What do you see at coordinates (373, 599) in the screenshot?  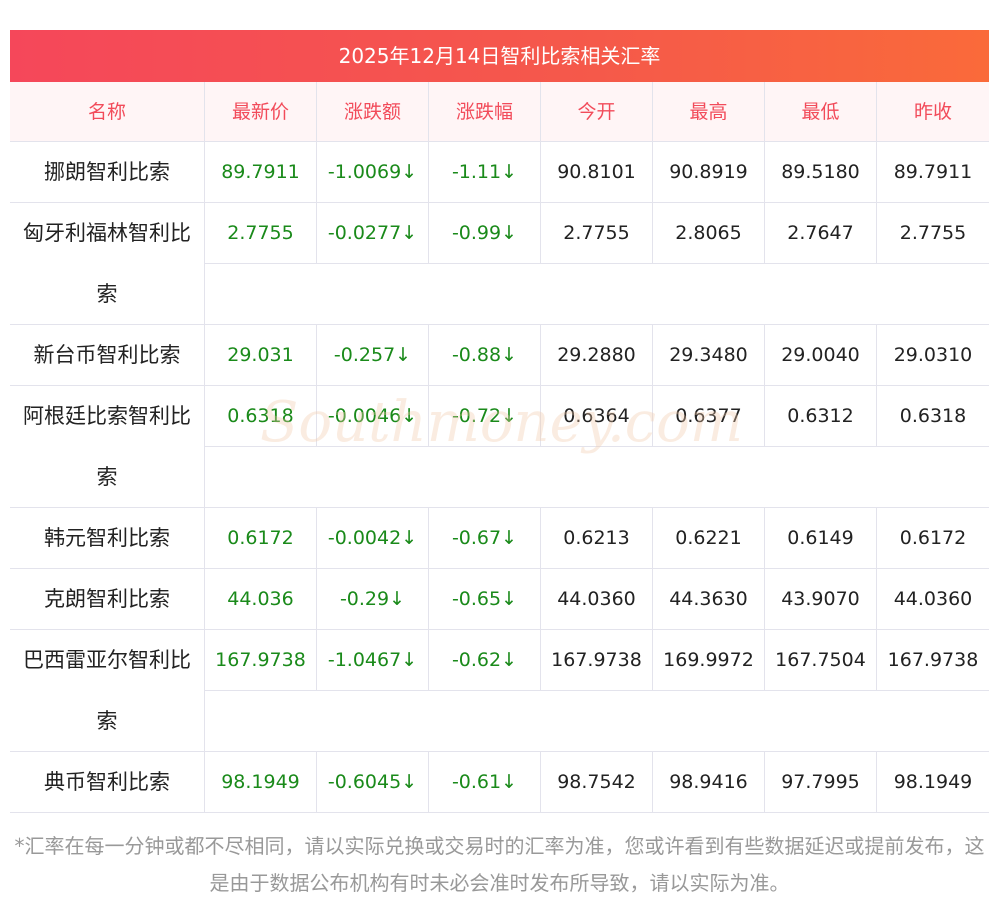 I see `cell-change: -0.29↓` at bounding box center [373, 599].